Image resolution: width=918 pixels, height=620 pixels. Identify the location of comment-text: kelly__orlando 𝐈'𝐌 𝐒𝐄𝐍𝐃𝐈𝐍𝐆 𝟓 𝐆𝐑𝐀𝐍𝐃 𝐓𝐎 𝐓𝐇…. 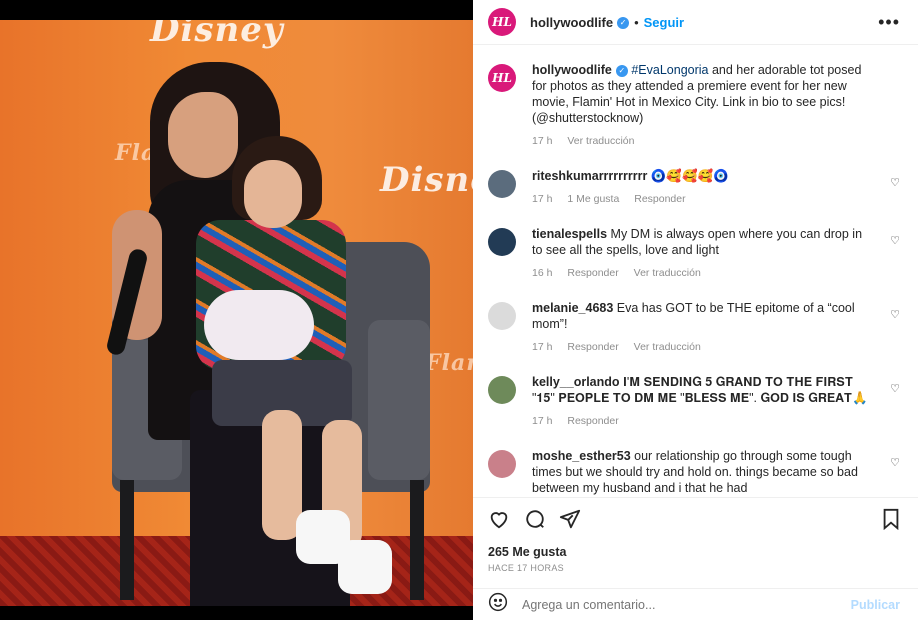
(700, 390).